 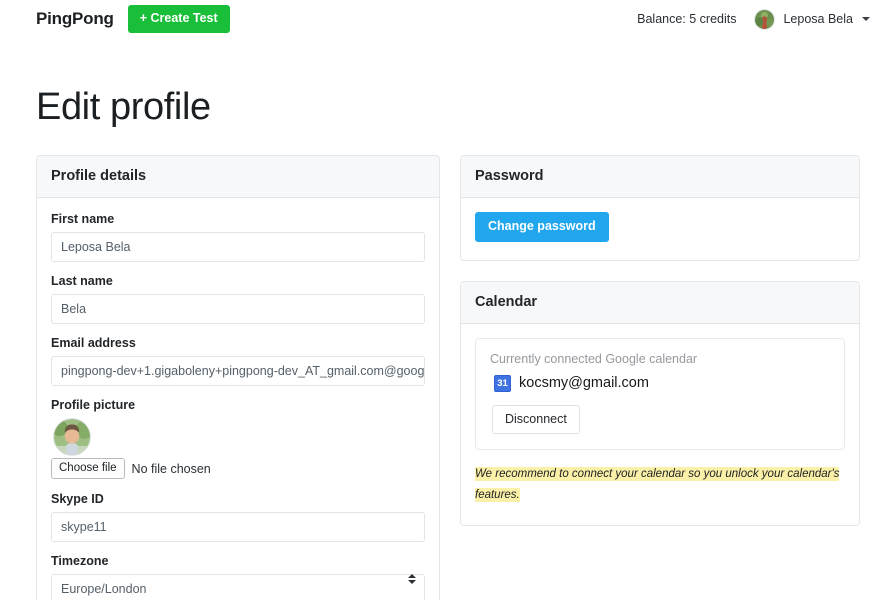 I want to click on google-calendar-icon: 31, so click(x=502, y=383).